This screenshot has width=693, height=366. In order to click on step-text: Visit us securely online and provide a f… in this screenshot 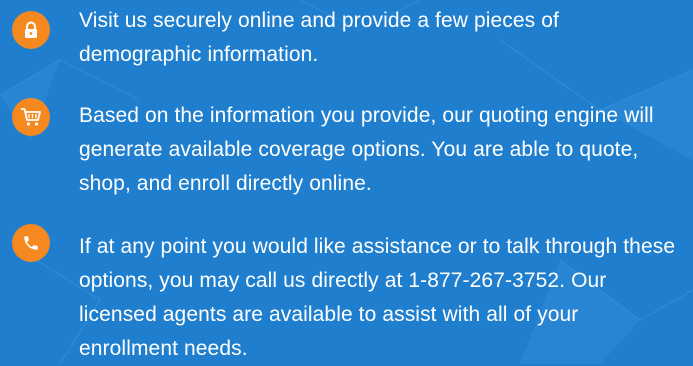, I will do `click(319, 37)`.